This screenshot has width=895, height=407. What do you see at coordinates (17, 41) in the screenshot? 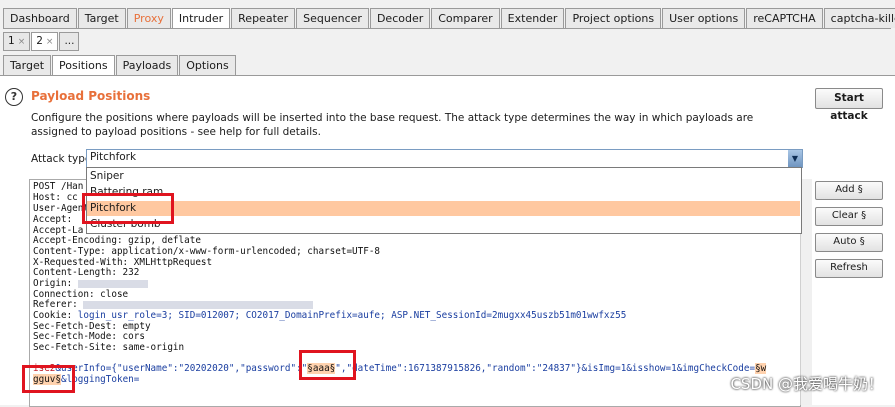
I see `attack-tab-1: 1 ×` at bounding box center [17, 41].